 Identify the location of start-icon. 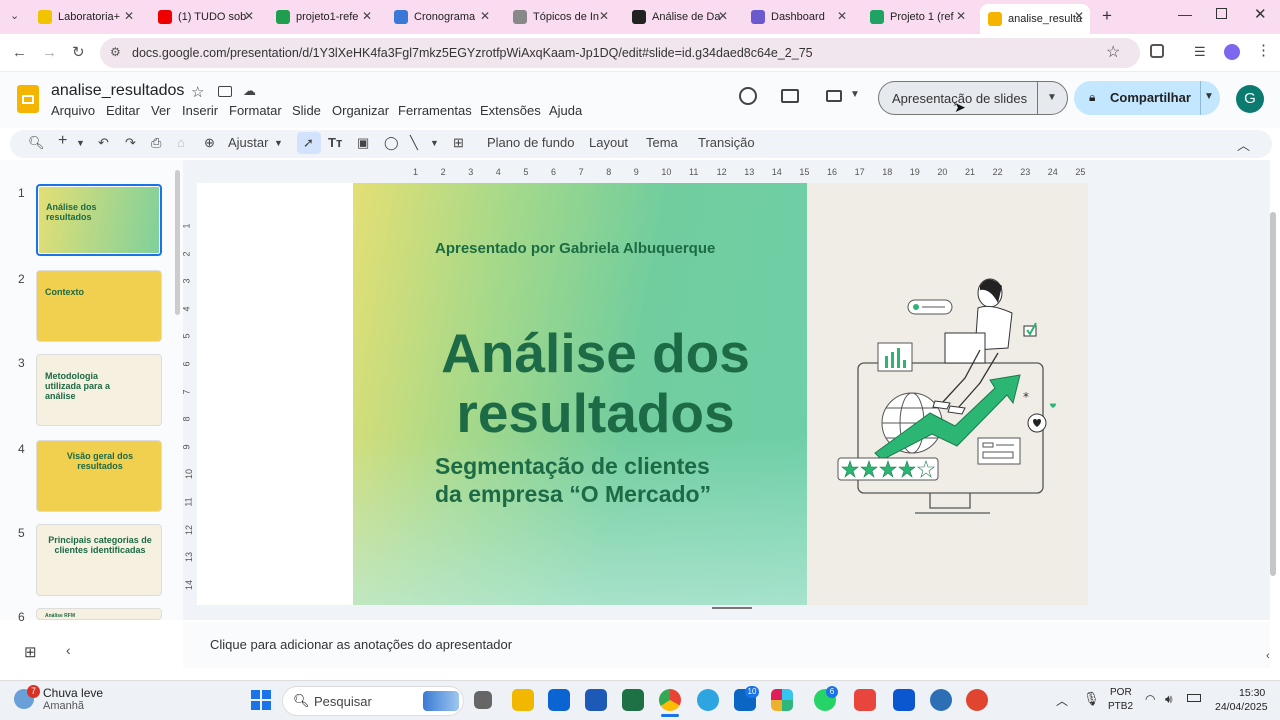
(261, 700).